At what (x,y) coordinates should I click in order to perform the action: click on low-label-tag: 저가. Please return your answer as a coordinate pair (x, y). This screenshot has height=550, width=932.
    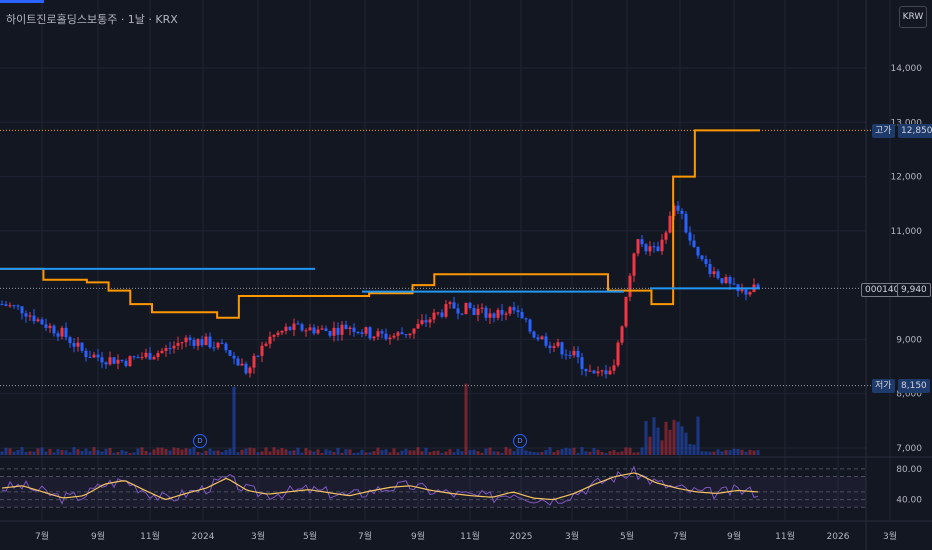
    Looking at the image, I should click on (883, 386).